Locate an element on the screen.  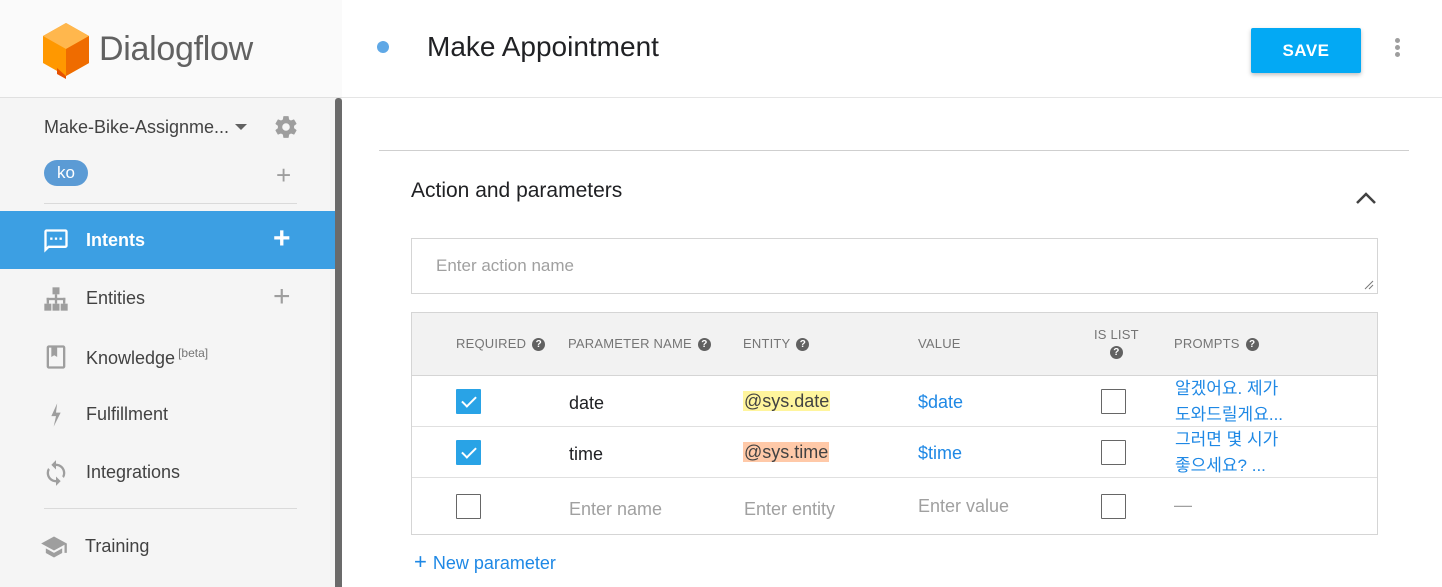
save-button: SAVE is located at coordinates (1306, 50).